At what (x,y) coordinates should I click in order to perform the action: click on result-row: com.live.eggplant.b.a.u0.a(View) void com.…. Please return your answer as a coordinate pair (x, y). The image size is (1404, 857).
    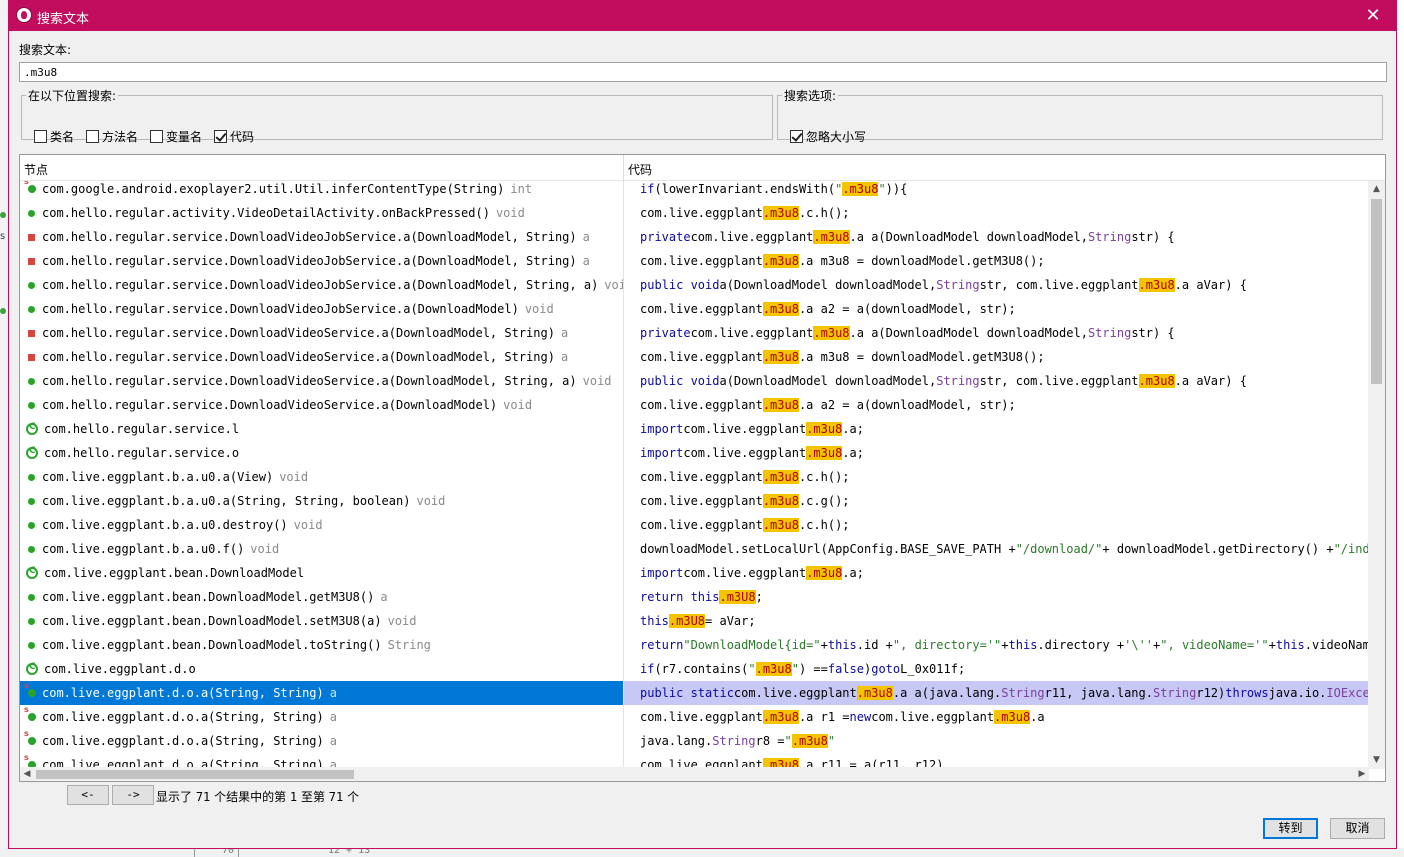
    Looking at the image, I should click on (694, 477).